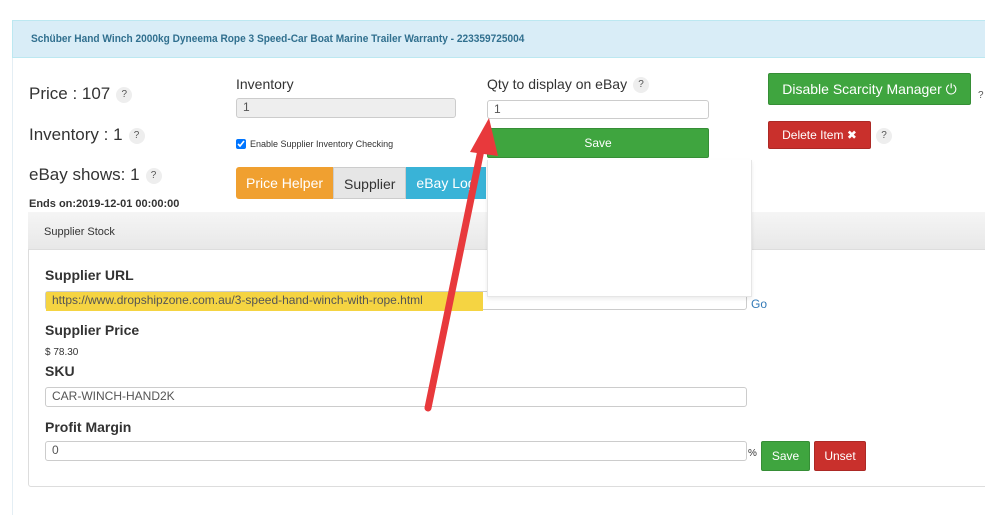 Image resolution: width=985 pixels, height=515 pixels. I want to click on arrow-head, so click(484, 137).